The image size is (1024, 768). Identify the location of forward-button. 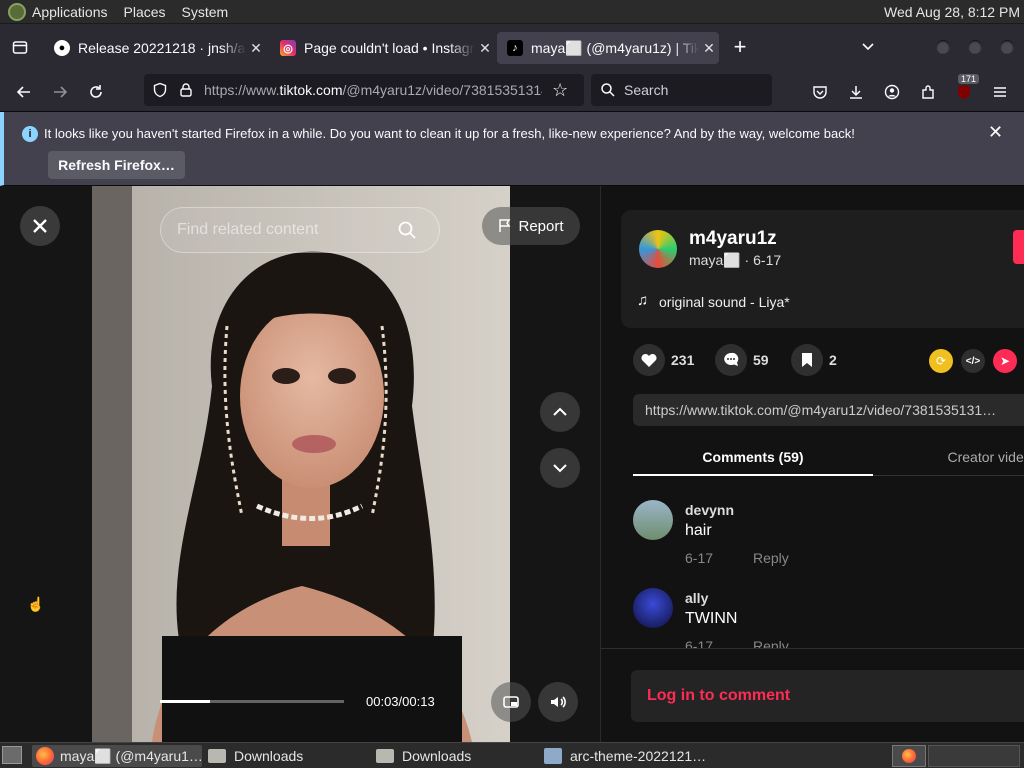
(60, 92).